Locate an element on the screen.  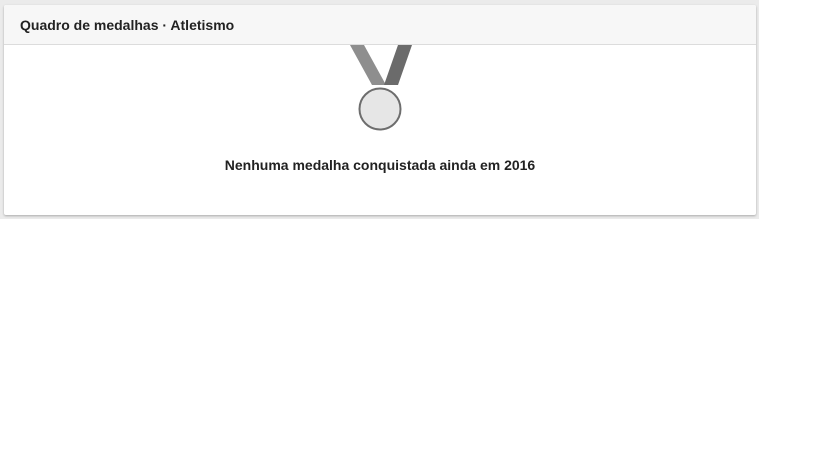
medal-ribbon-left is located at coordinates (368, 65).